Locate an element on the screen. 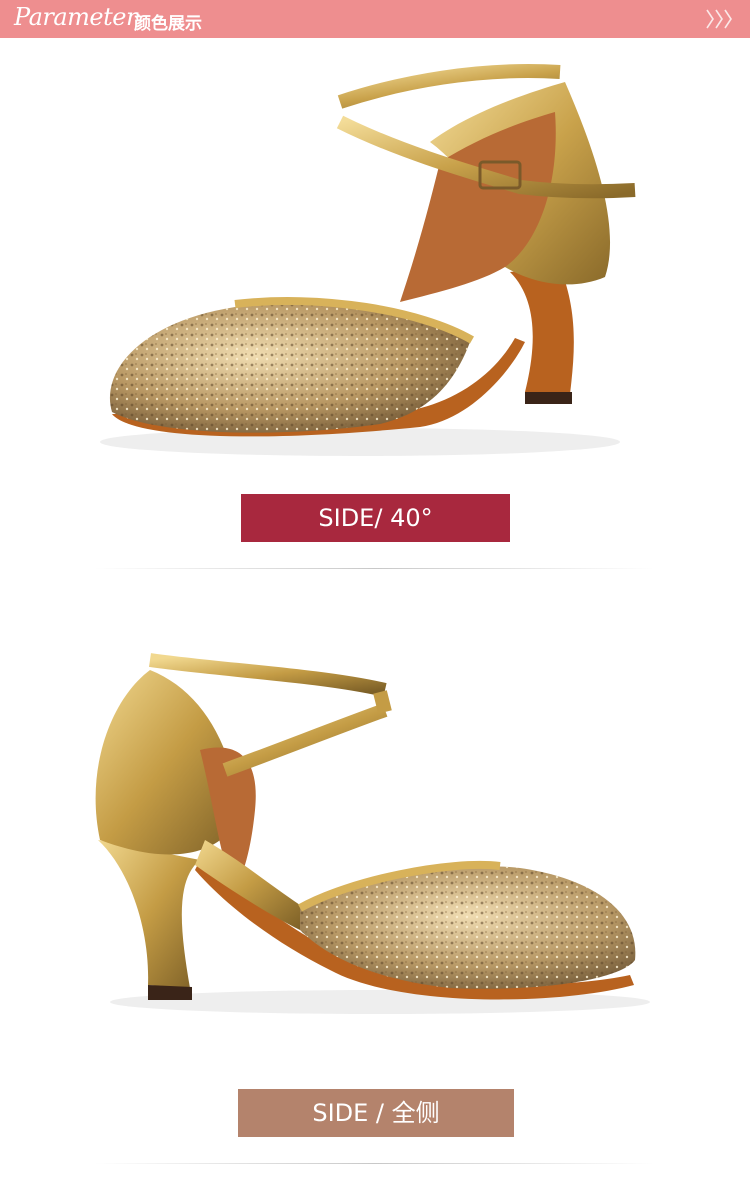 This screenshot has height=1178, width=750. header-bar: Parameter 颜色展示 is located at coordinates (375, 19).